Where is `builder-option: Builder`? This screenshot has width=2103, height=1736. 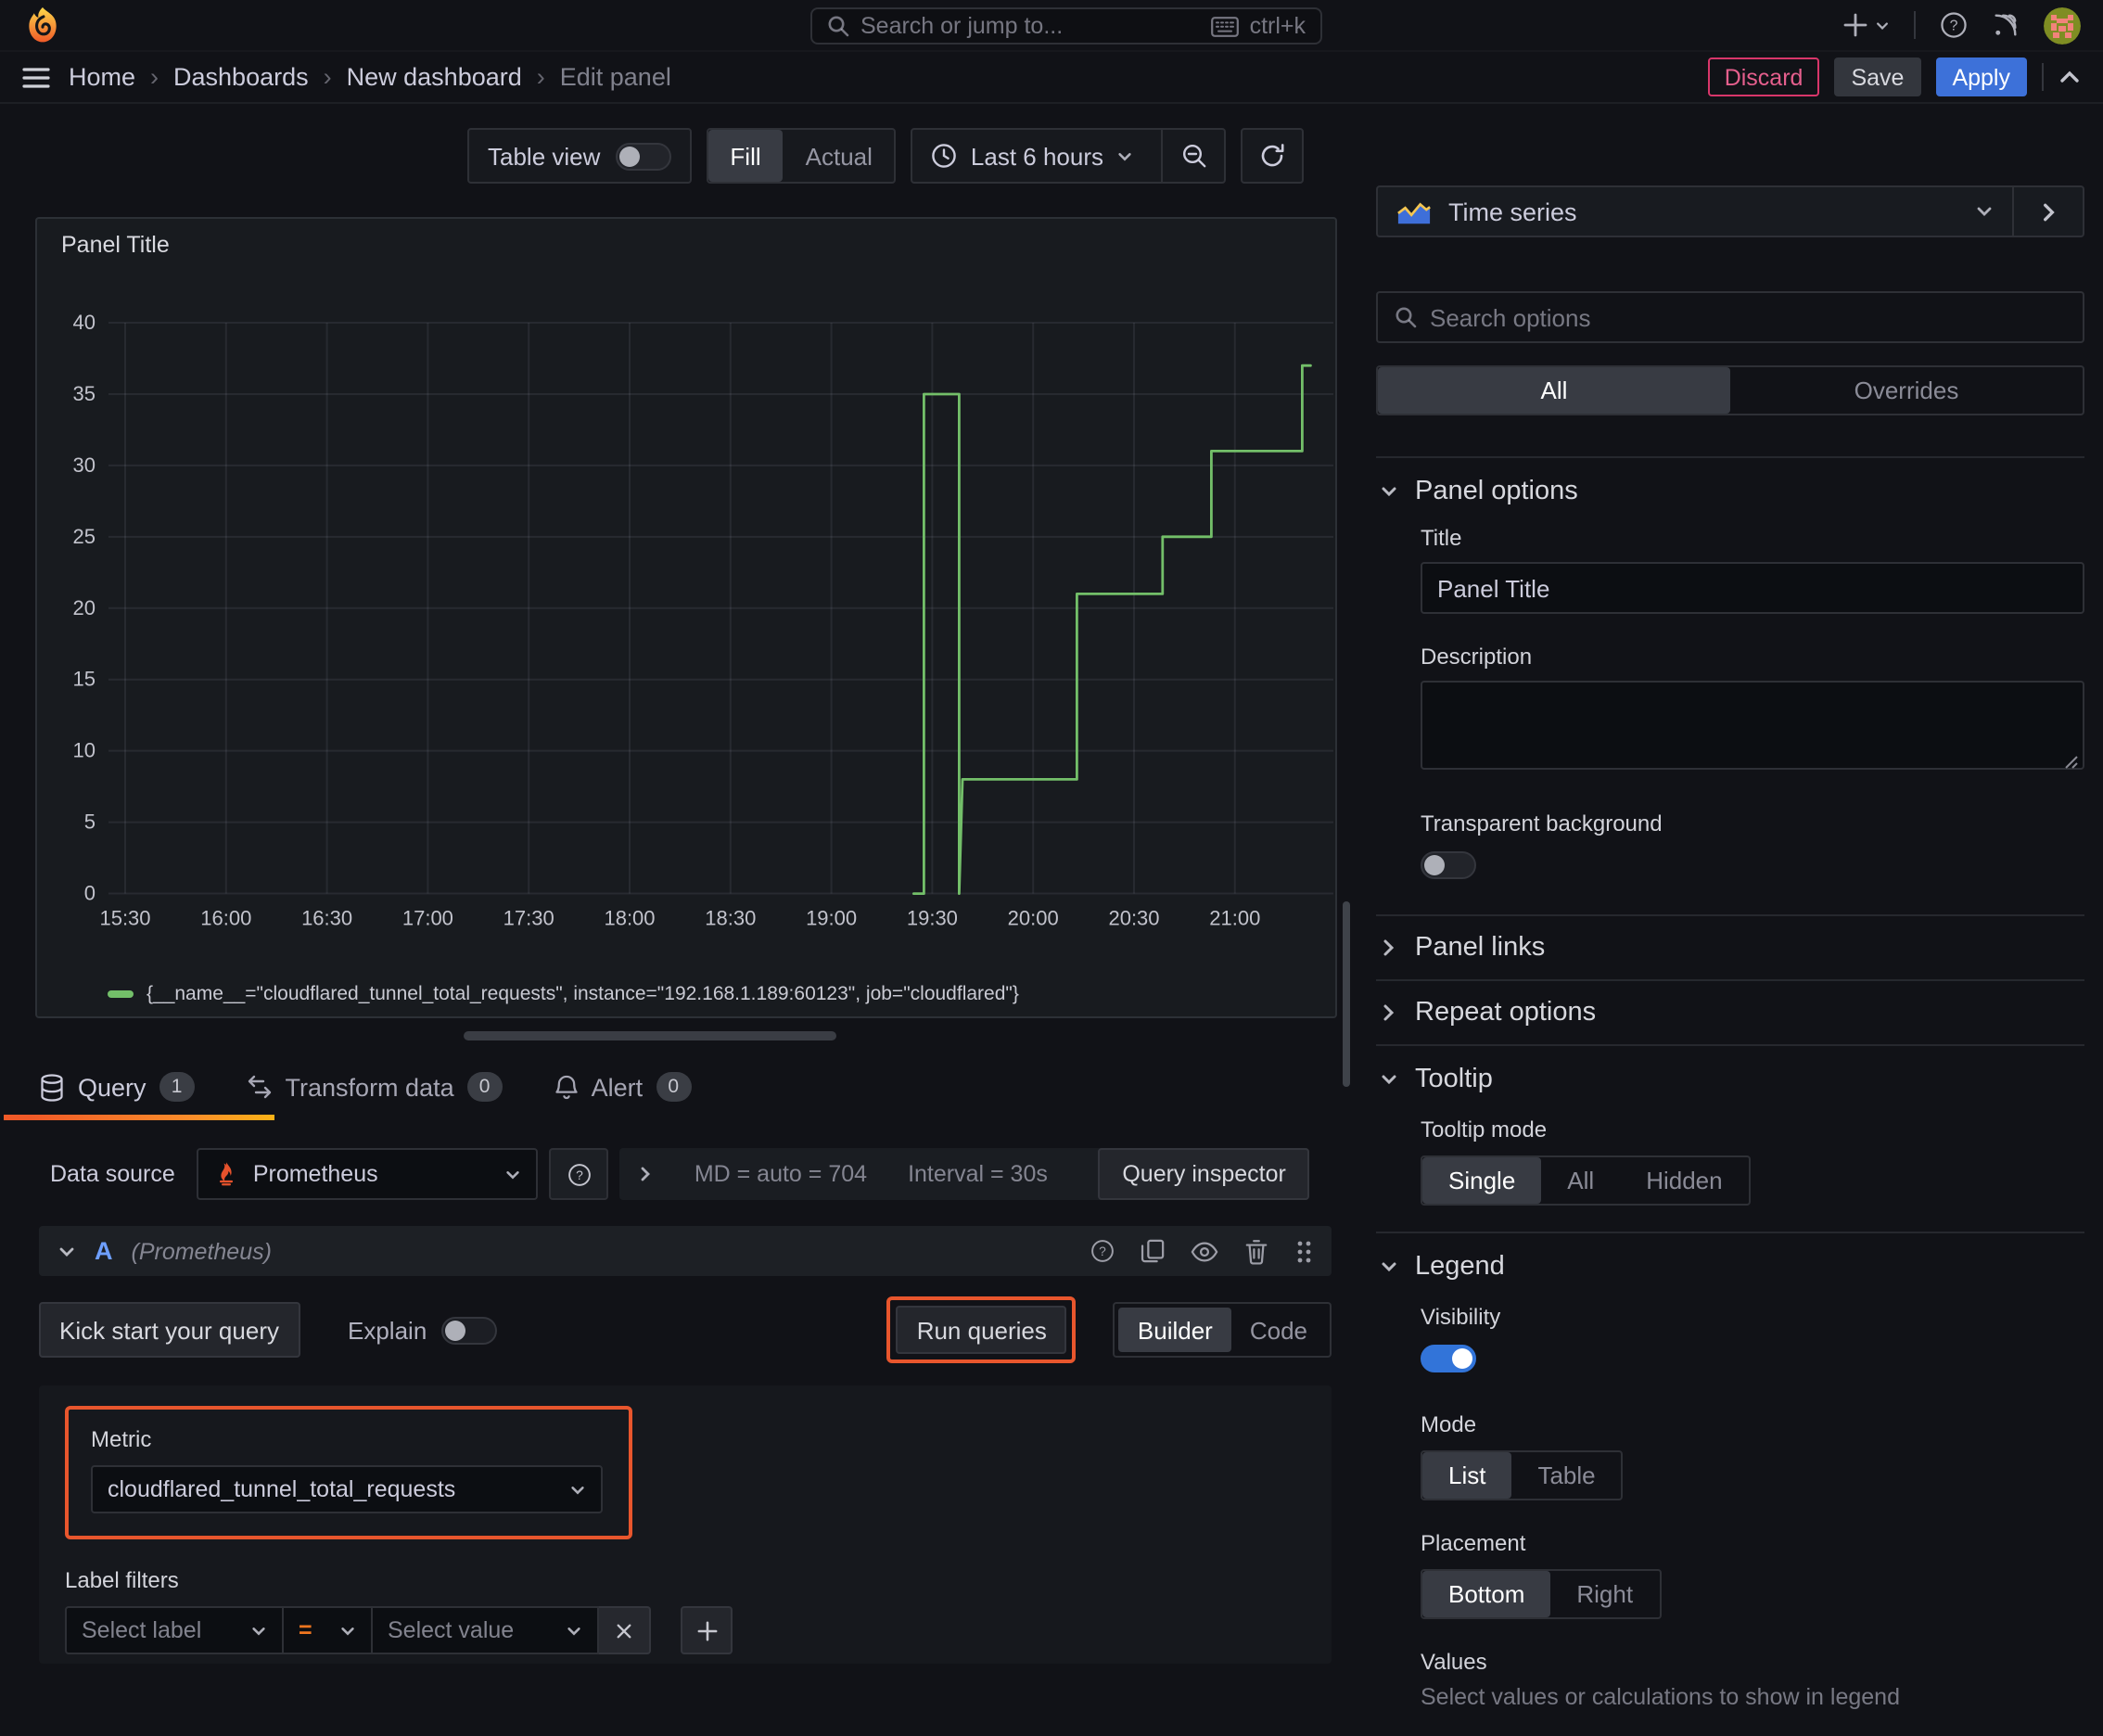
builder-option: Builder is located at coordinates (1174, 1330).